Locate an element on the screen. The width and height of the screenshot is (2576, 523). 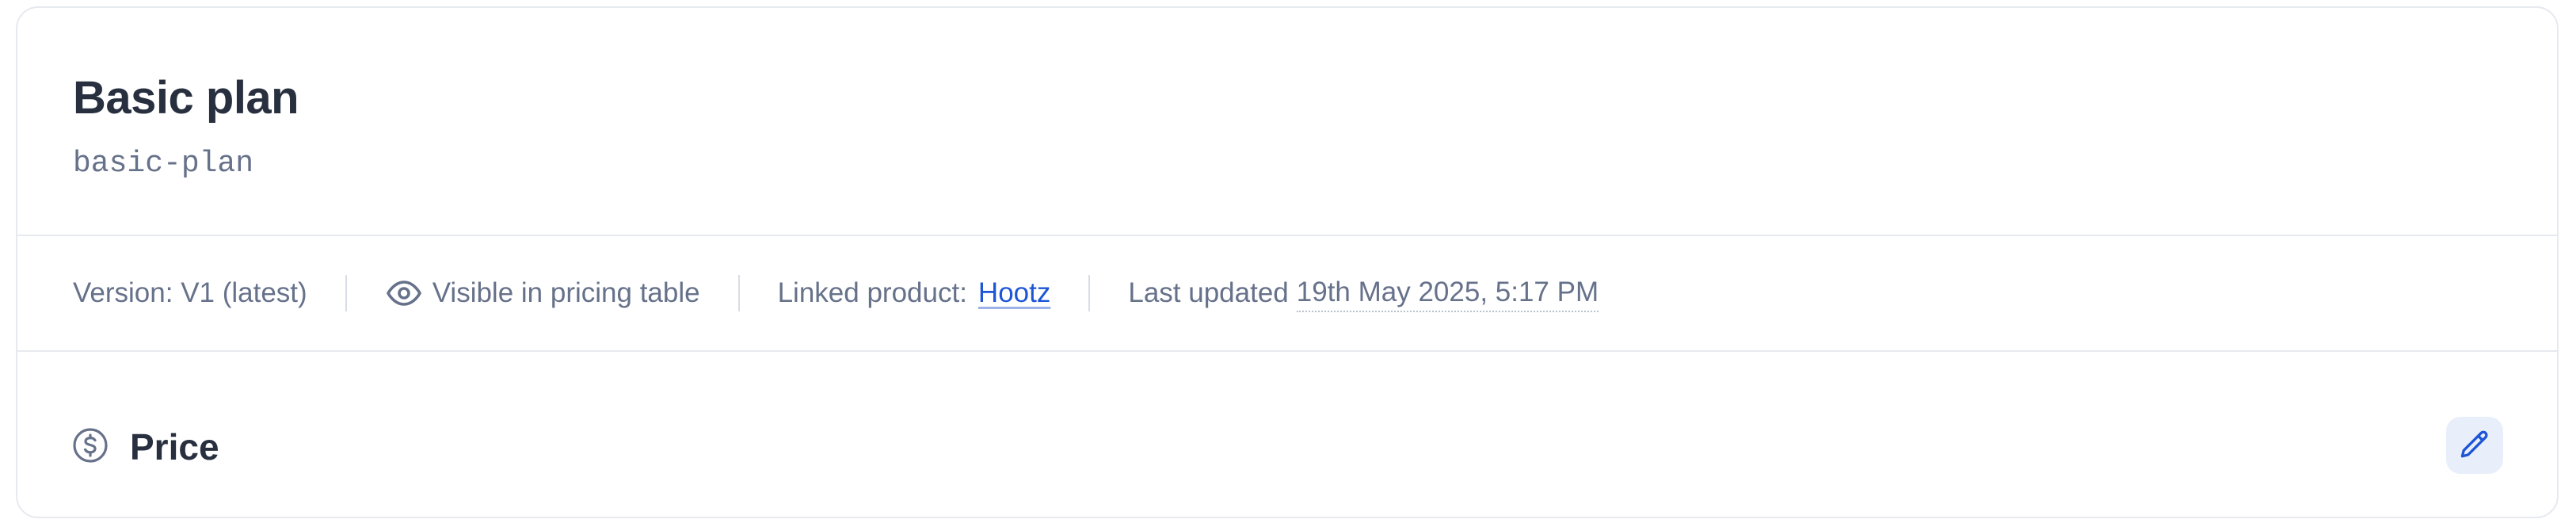
edit-price-button is located at coordinates (2474, 445).